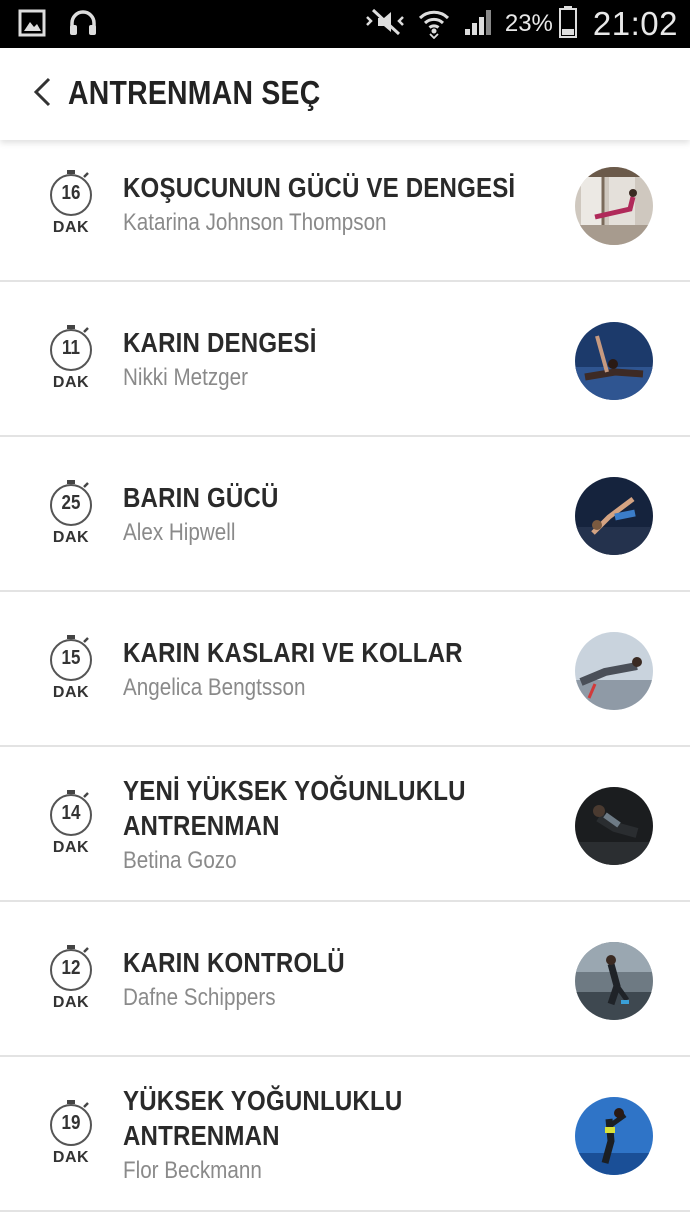 The image size is (690, 1227). I want to click on back-button, so click(42, 94).